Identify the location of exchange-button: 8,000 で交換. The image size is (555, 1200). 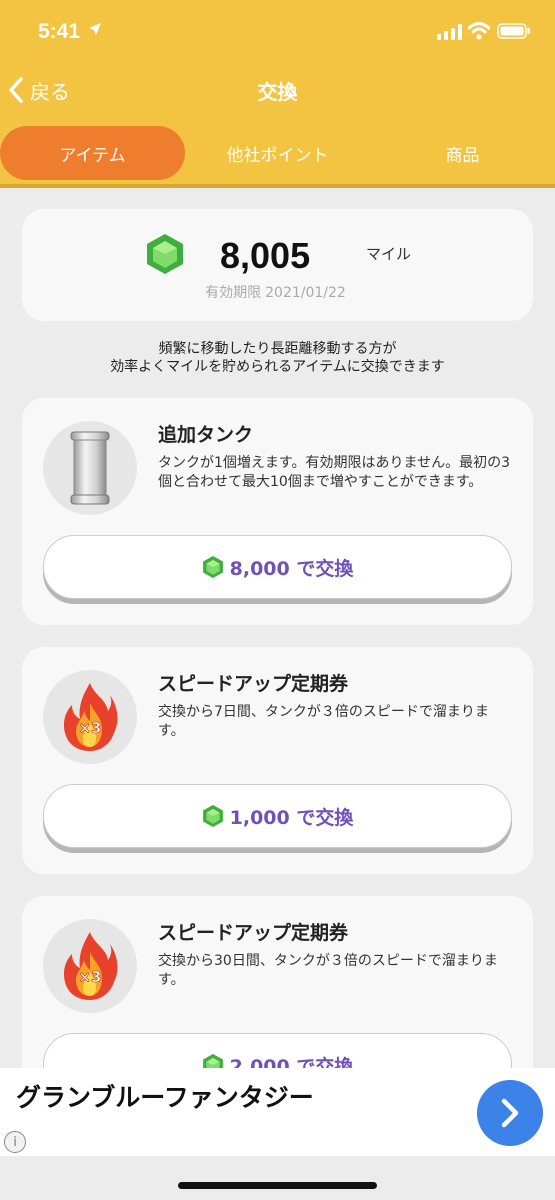
(277, 567).